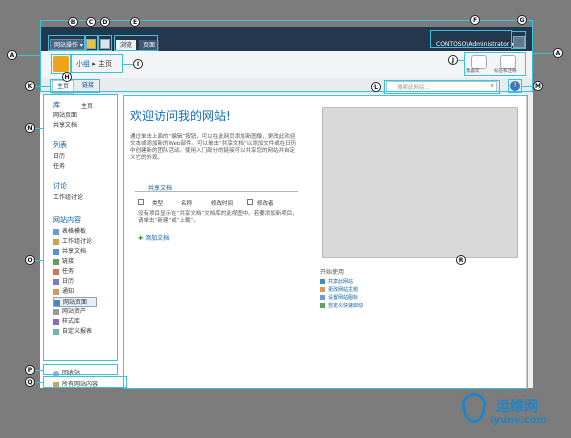 Image resolution: width=571 pixels, height=438 pixels. Describe the element at coordinates (471, 39) in the screenshot. I see `callout-frame-f` at that location.